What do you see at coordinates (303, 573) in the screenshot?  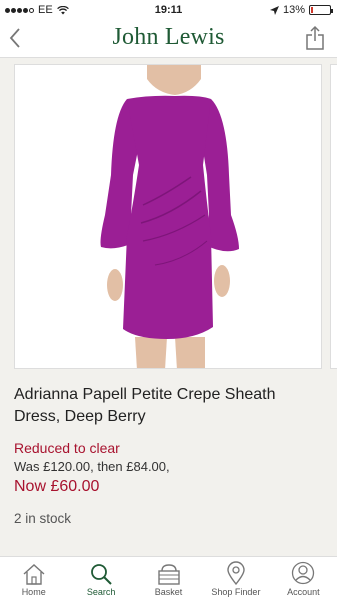 I see `account-icon` at bounding box center [303, 573].